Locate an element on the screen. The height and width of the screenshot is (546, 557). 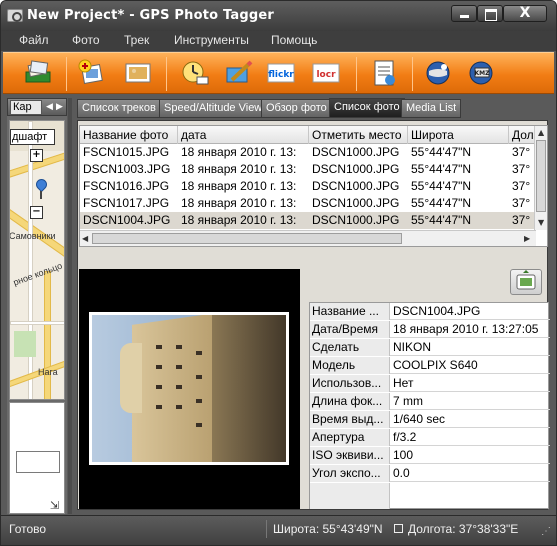
property-value: NIKON is located at coordinates (412, 347).